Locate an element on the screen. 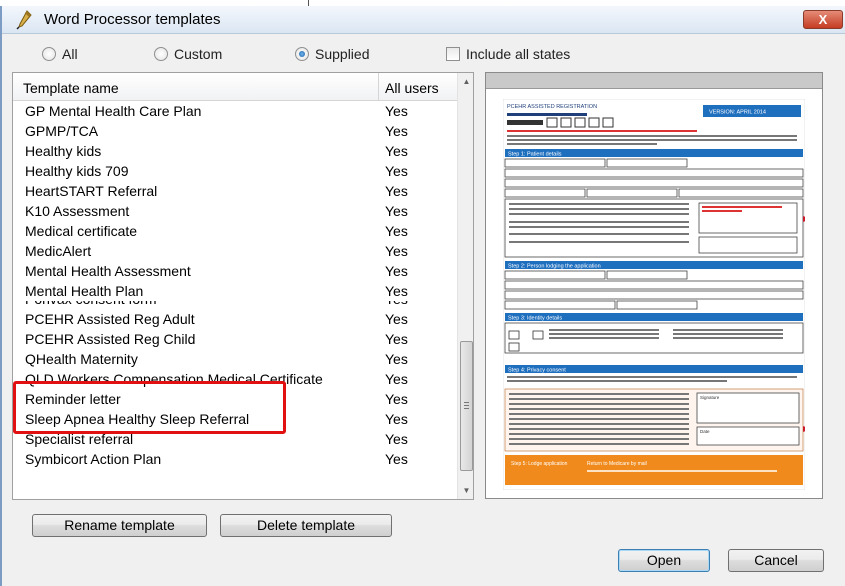  scroll-up-icon: ▲ is located at coordinates (465, 81).